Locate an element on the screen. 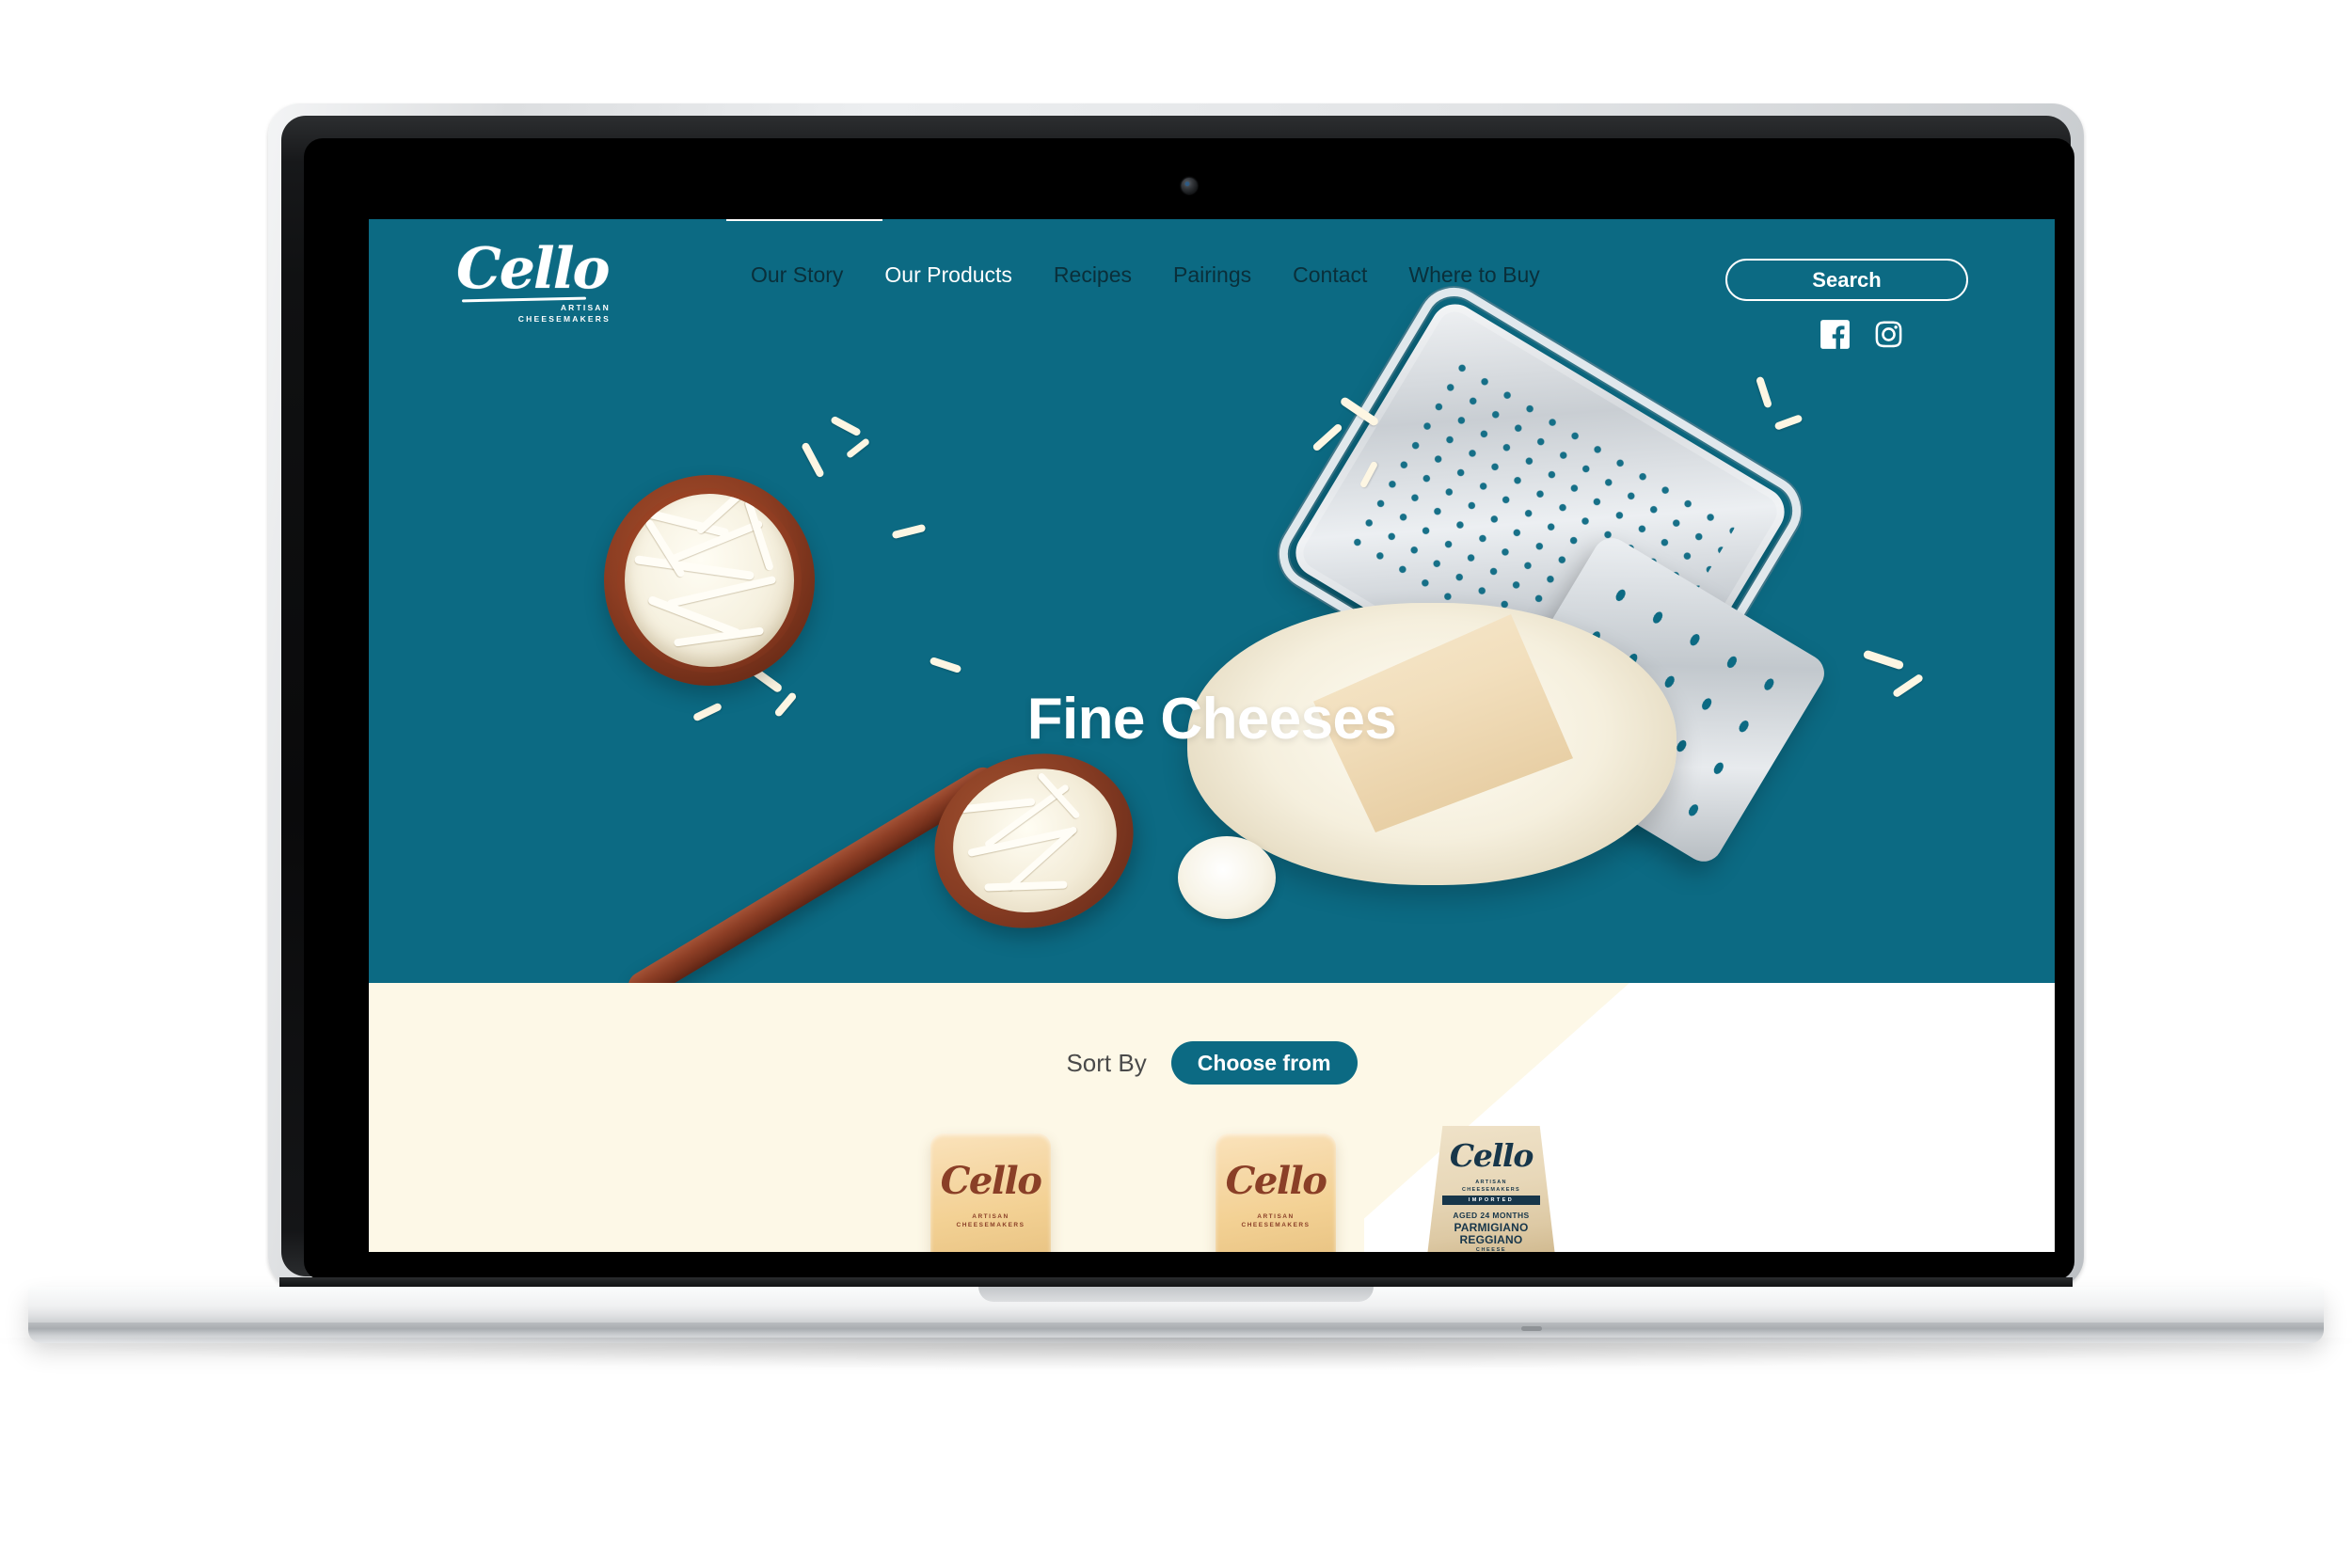  brand-tagline: ARTISAN CHEESEMAKERS is located at coordinates (564, 313).